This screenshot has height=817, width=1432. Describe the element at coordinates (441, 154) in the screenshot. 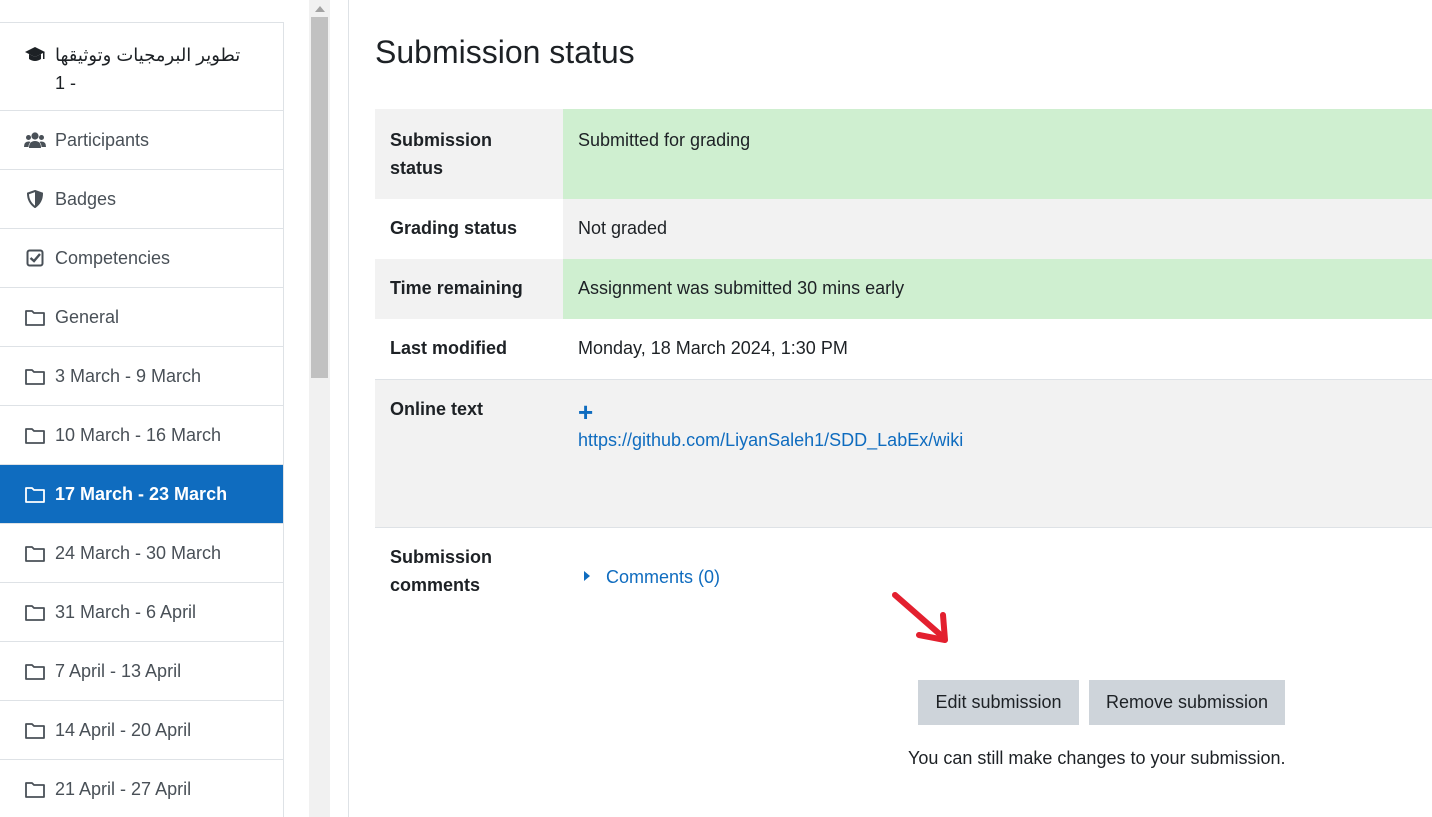

I see `row-label: Submission status` at that location.